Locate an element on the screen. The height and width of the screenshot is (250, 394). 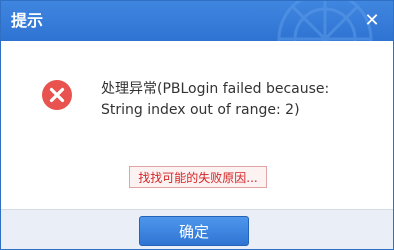
error-message-line-2: String index out of range: 2) is located at coordinates (200, 110).